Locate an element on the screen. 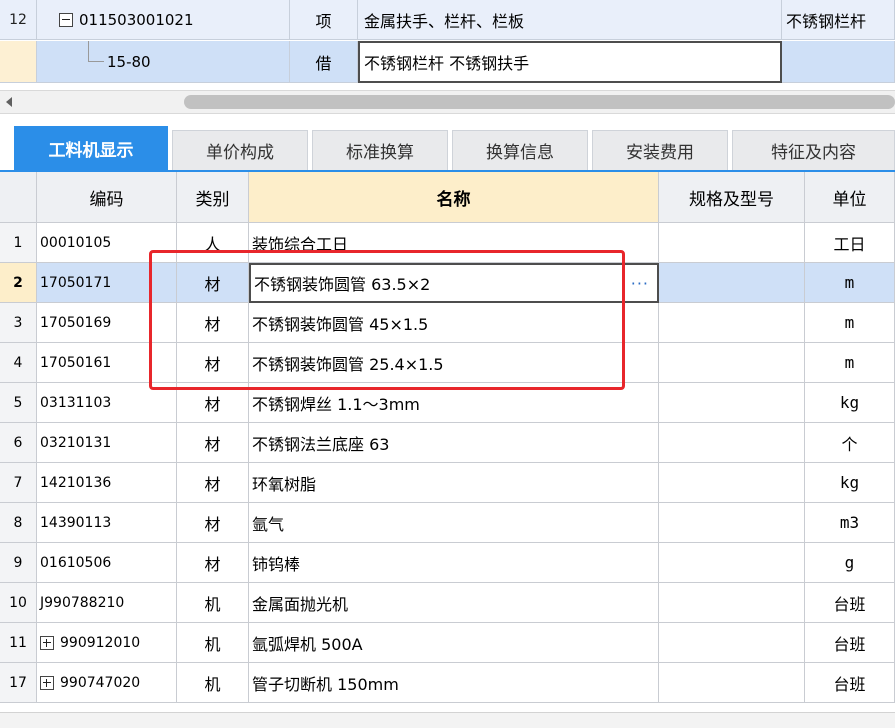 The width and height of the screenshot is (895, 728). code-cell: 990912010 is located at coordinates (107, 643).